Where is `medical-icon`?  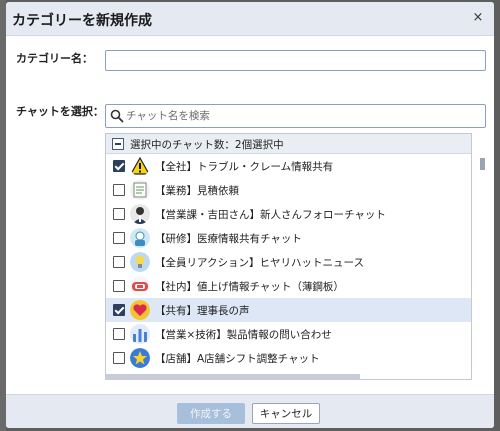 medical-icon is located at coordinates (140, 238).